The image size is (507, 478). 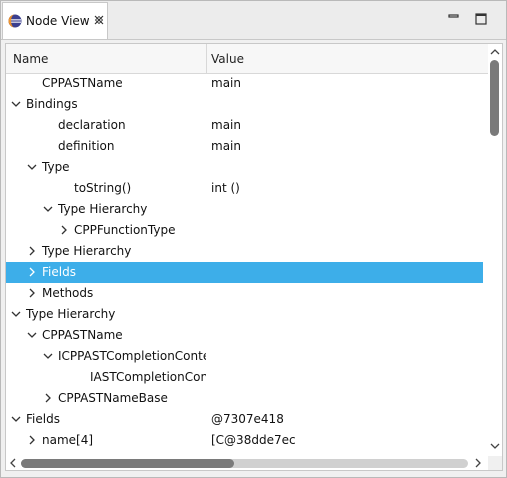 What do you see at coordinates (86, 146) in the screenshot?
I see `node-name: definition` at bounding box center [86, 146].